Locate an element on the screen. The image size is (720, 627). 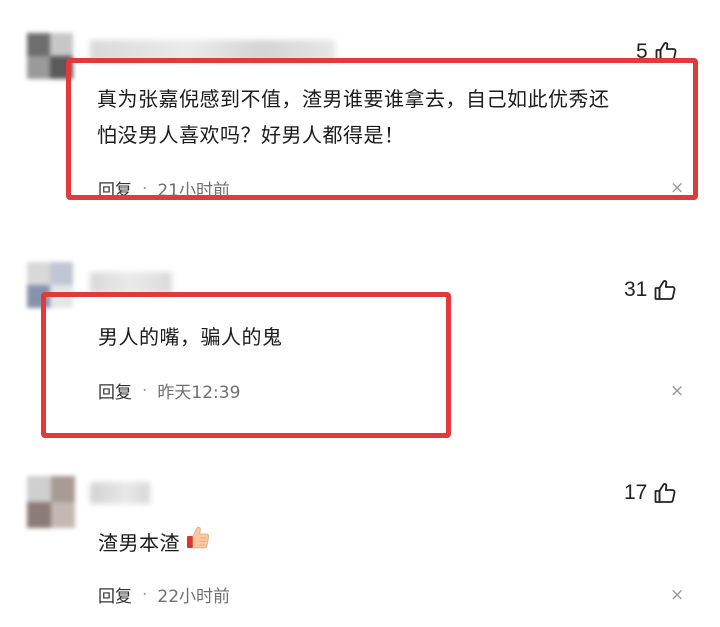
close-icon: × is located at coordinates (677, 595).